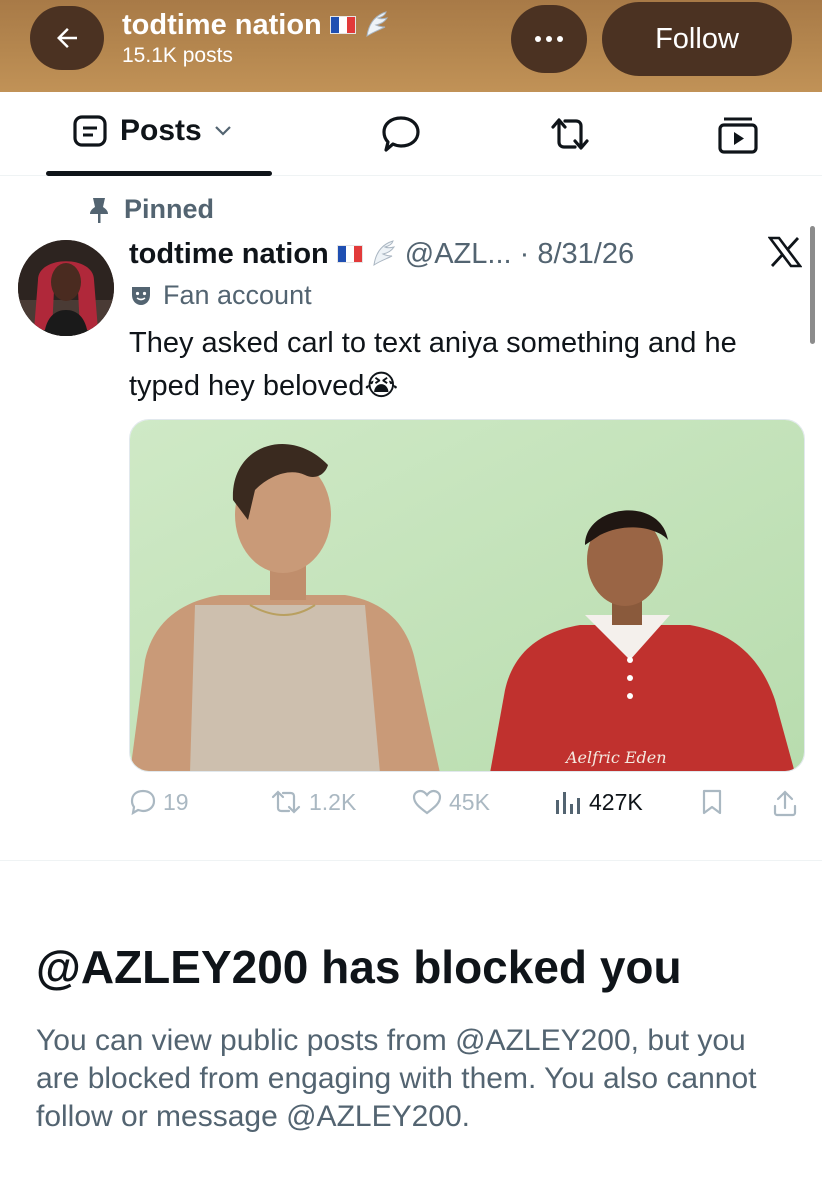  What do you see at coordinates (785, 254) in the screenshot?
I see `x-logo-icon` at bounding box center [785, 254].